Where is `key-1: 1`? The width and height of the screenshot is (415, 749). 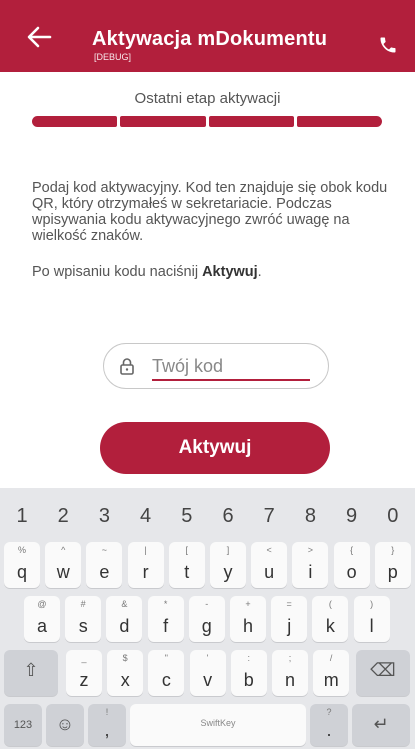 key-1: 1 is located at coordinates (22, 516).